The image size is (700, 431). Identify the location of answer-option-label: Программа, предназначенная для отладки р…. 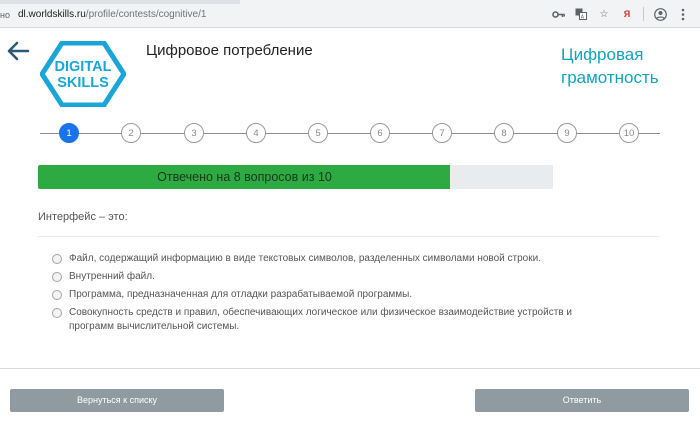
(241, 294).